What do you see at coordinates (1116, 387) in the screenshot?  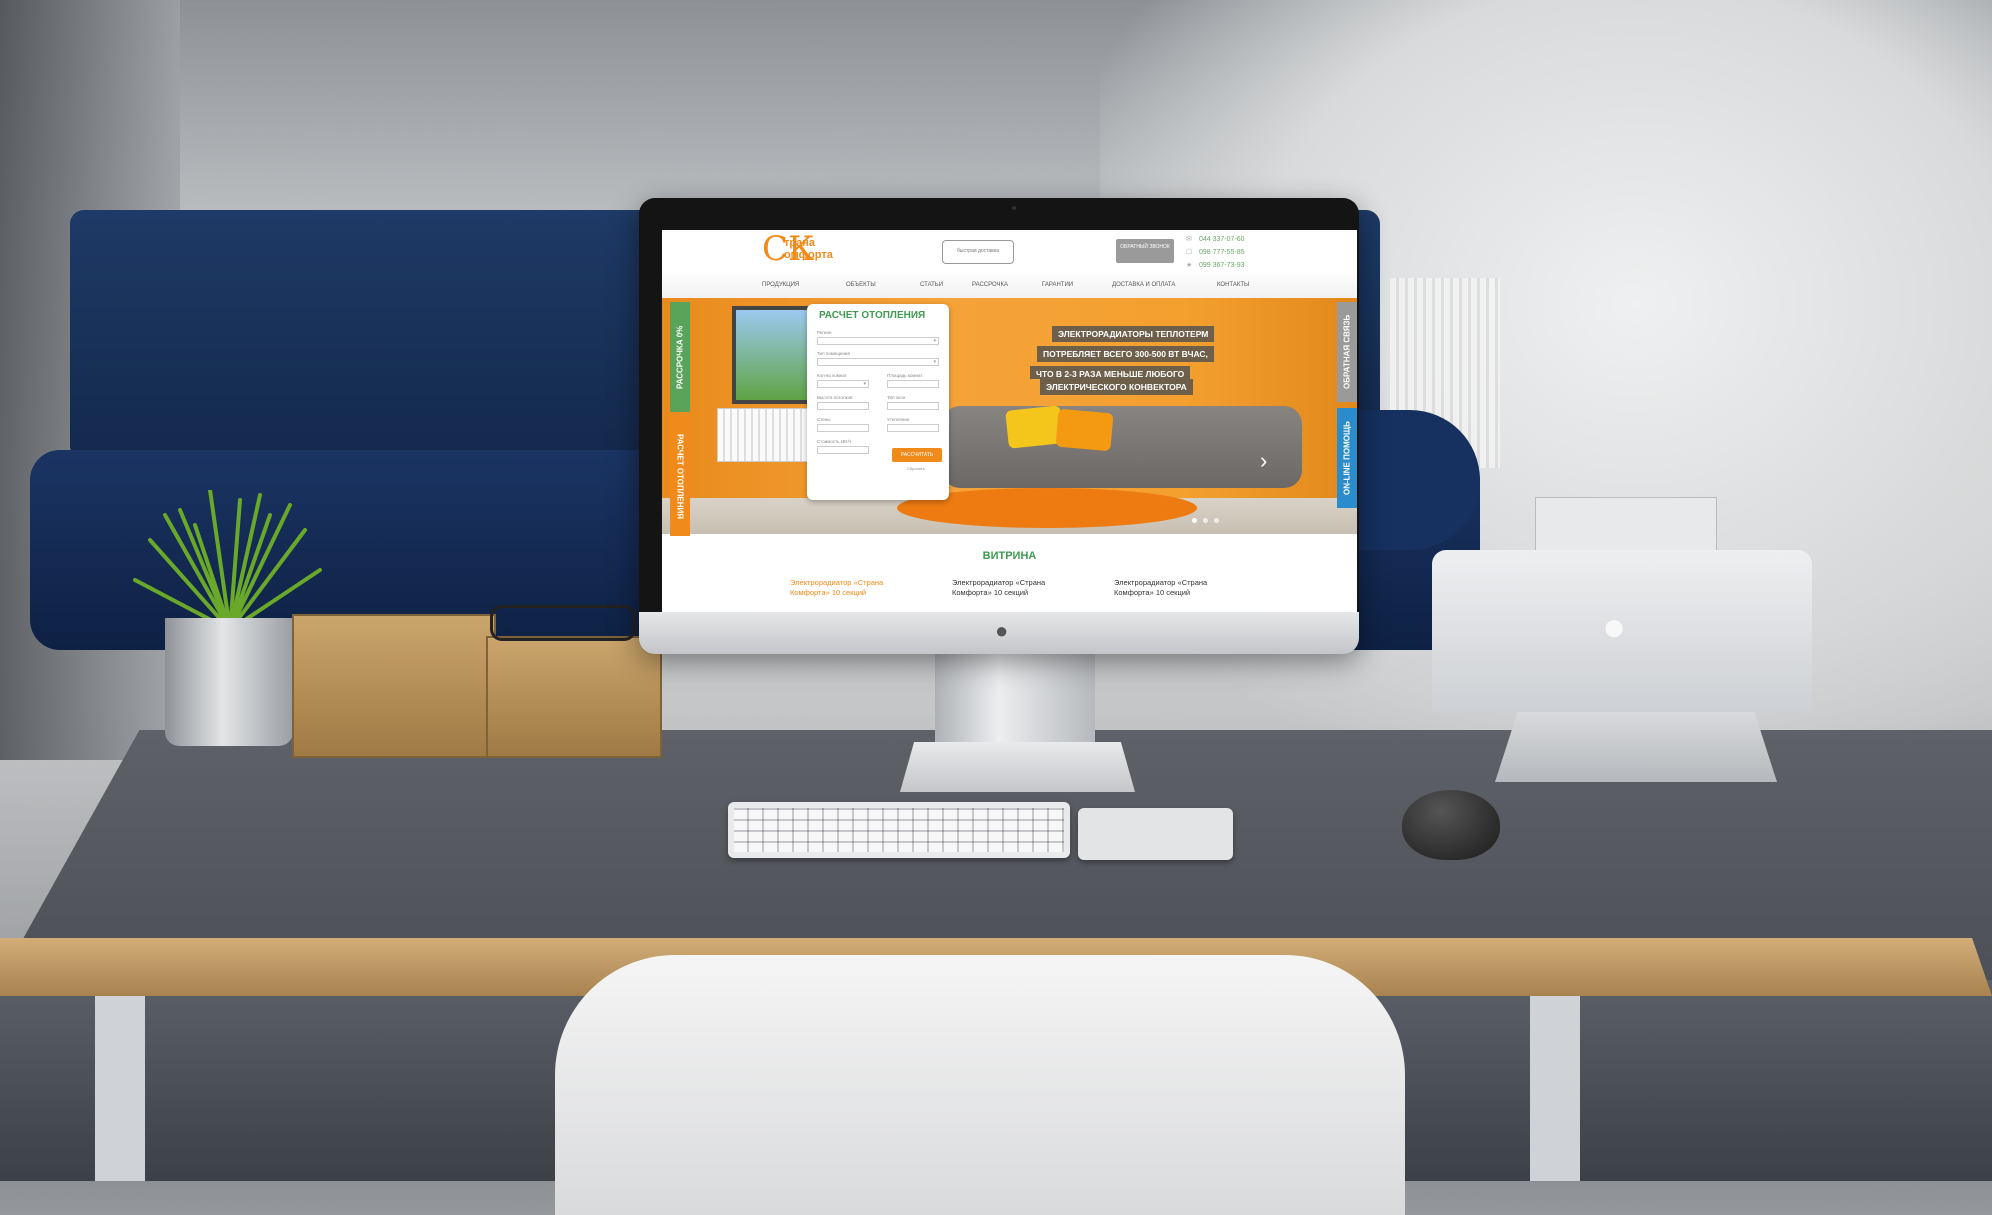 I see `hero-caption: ЭЛЕКТРИЧЕСКОГО КОНВЕКТОРА` at bounding box center [1116, 387].